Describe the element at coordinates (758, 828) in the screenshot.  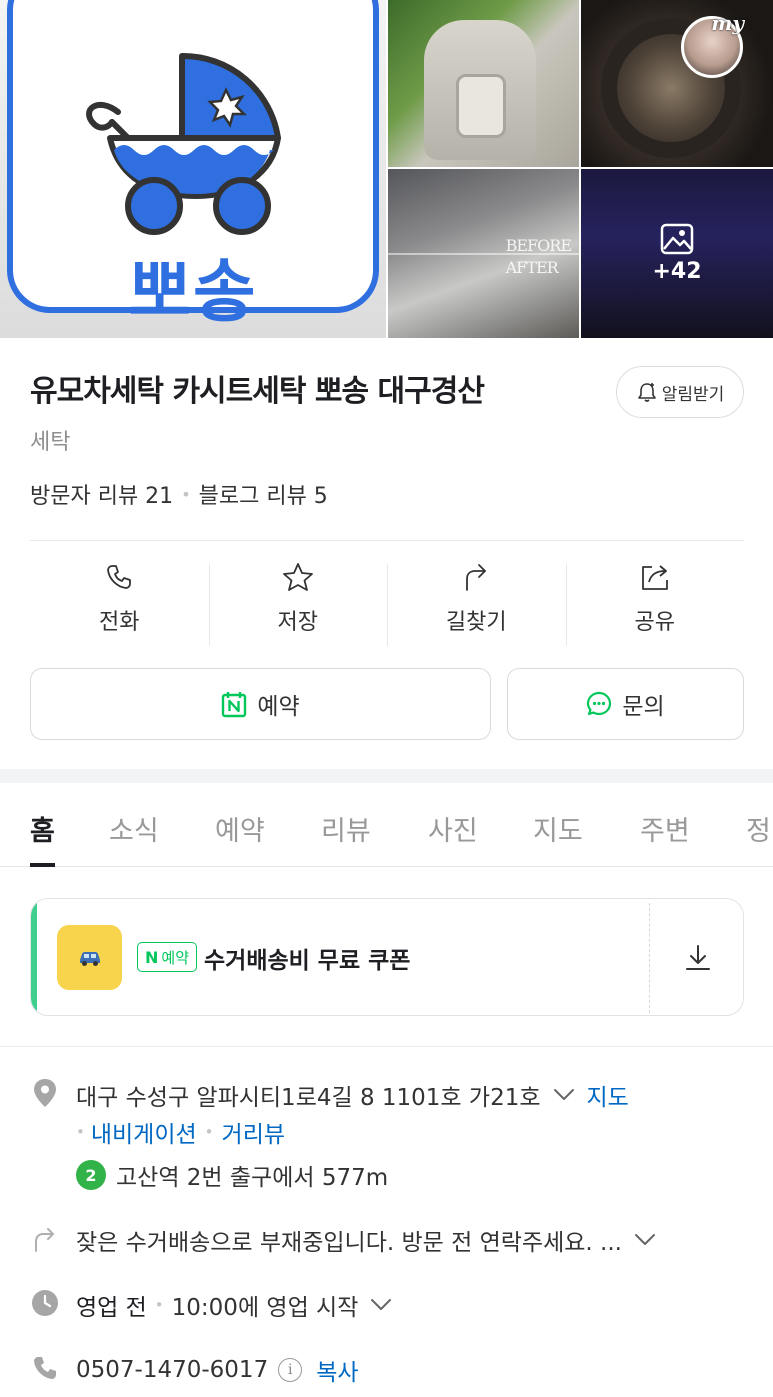
I see `tab-info: 정` at that location.